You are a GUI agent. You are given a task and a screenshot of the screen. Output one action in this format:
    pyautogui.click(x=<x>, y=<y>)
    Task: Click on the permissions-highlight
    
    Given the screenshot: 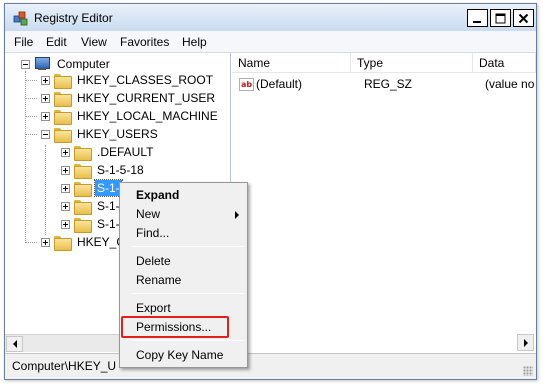 What is the action you would take?
    pyautogui.click(x=175, y=327)
    